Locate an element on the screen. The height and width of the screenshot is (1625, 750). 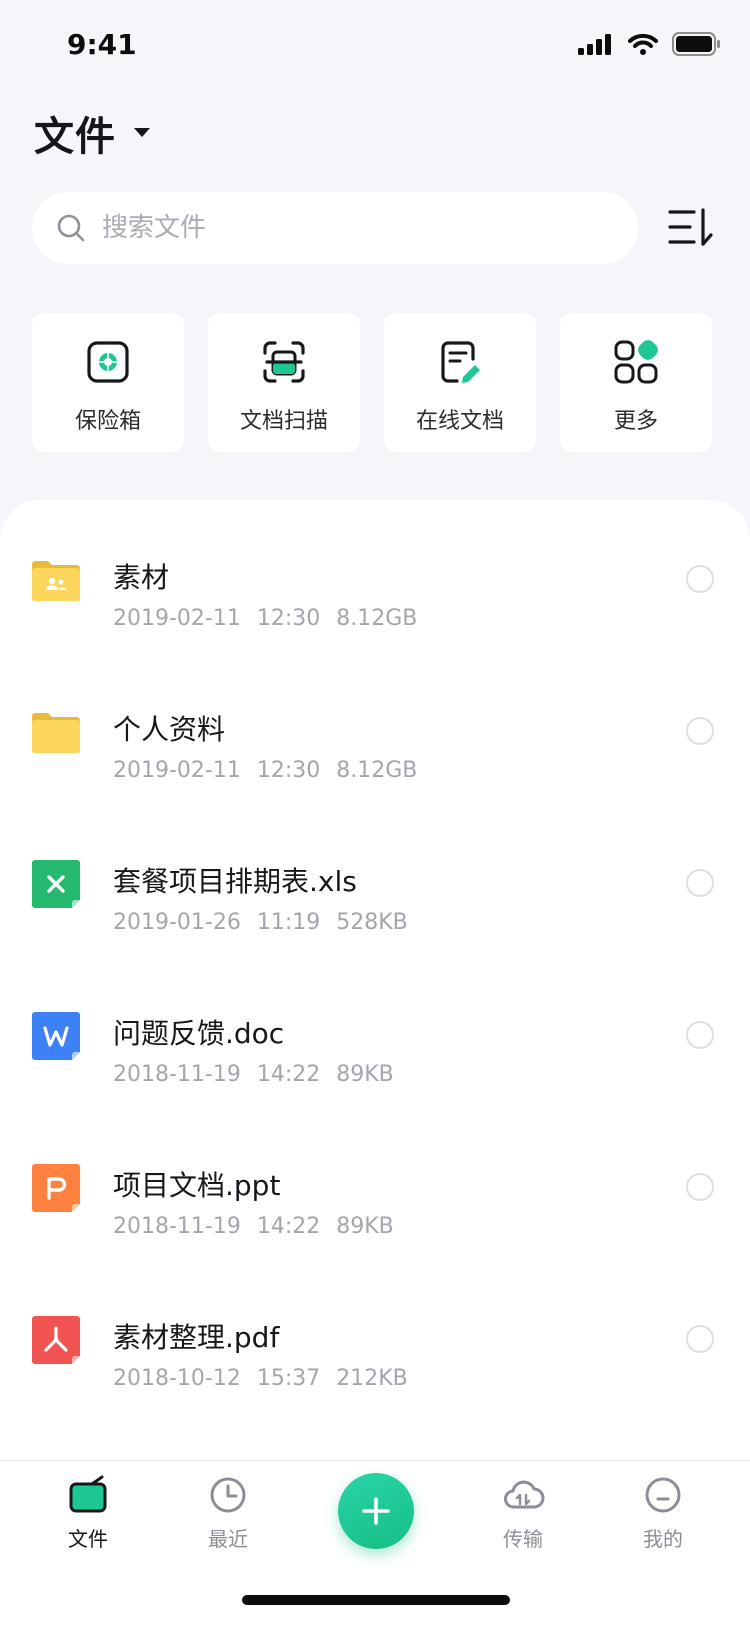
search-box is located at coordinates (335, 228).